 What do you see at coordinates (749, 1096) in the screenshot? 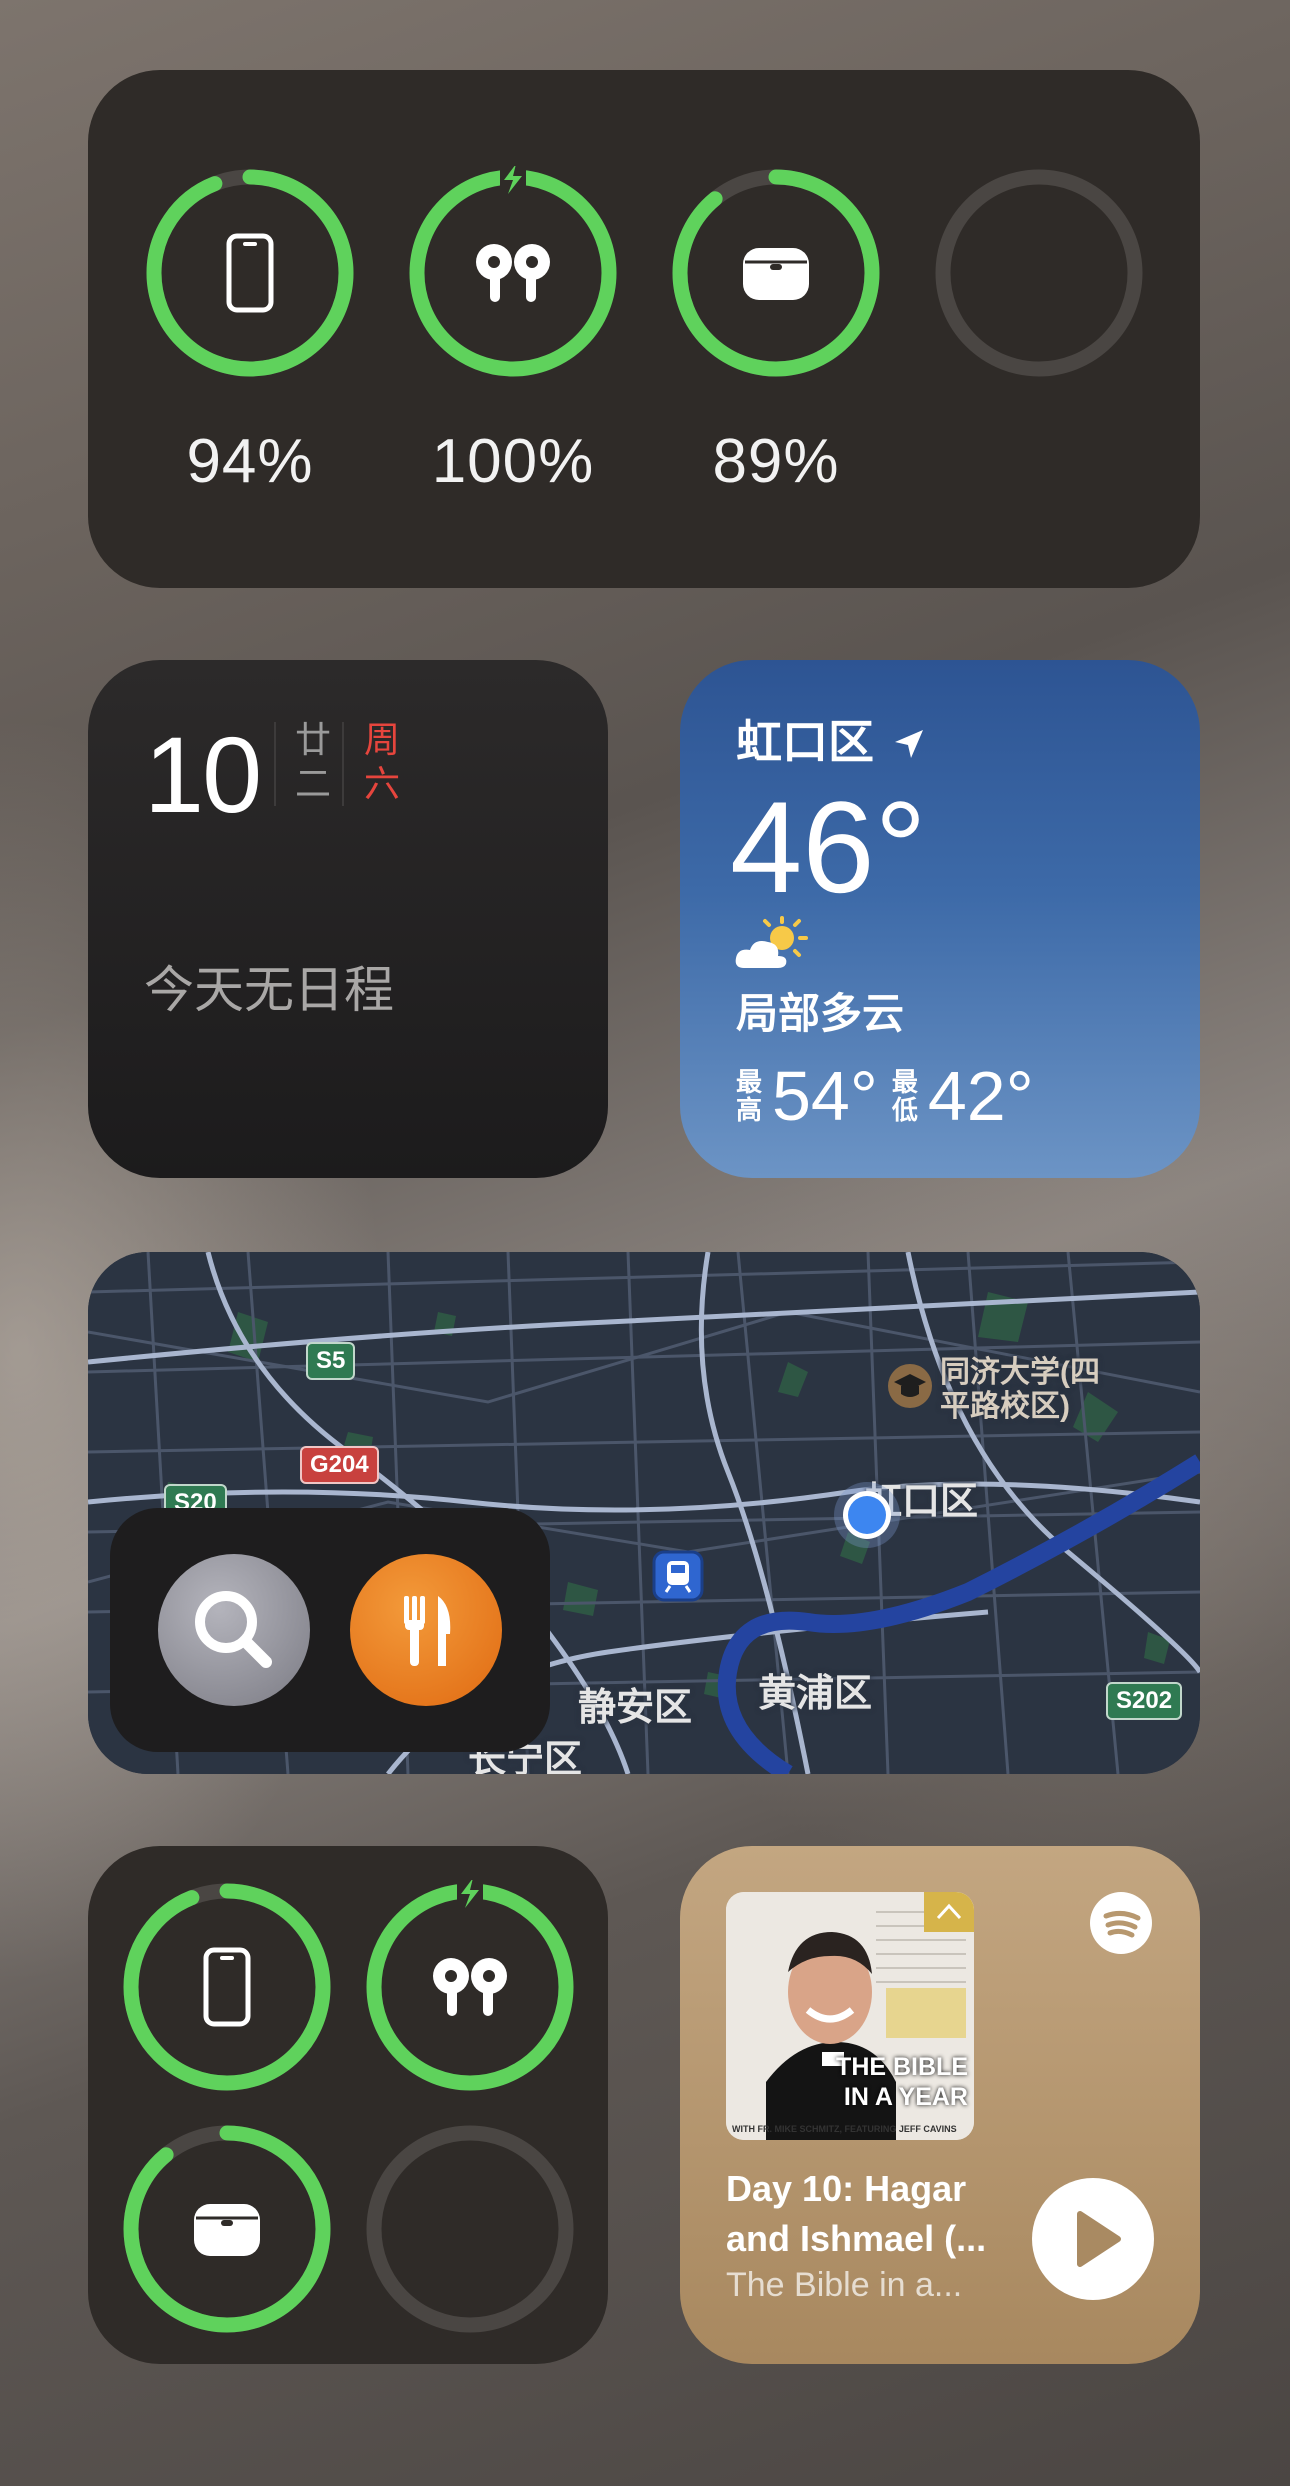
I see `high-label: 最高` at bounding box center [749, 1096].